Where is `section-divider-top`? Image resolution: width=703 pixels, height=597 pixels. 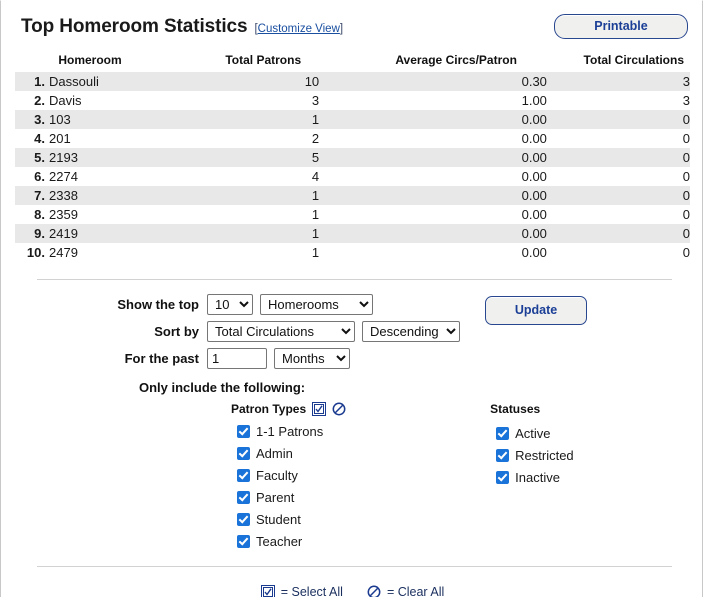 section-divider-top is located at coordinates (354, 279).